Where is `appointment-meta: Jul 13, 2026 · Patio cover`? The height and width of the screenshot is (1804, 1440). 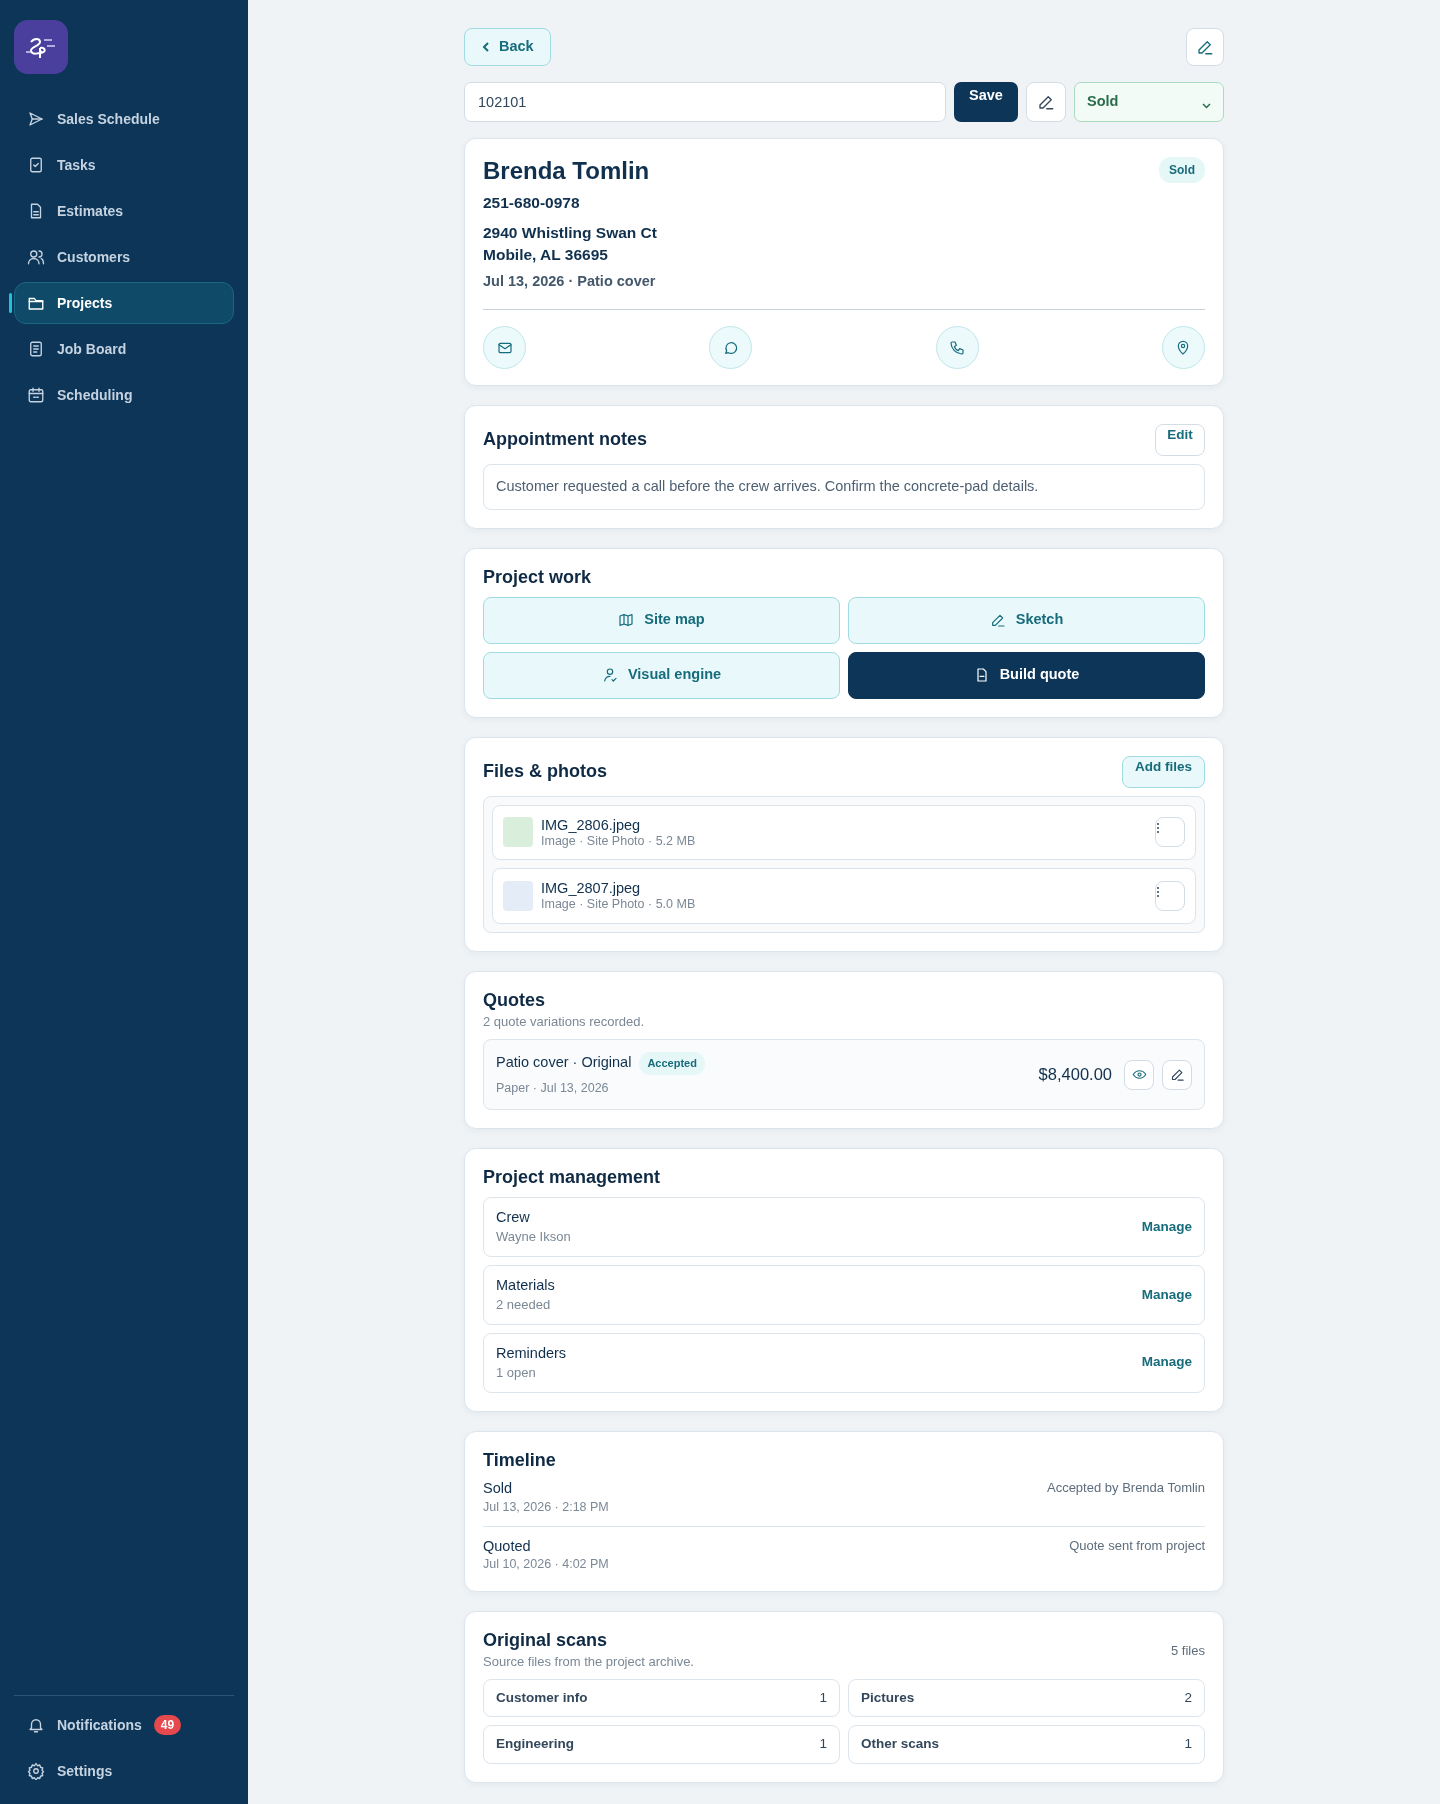 appointment-meta: Jul 13, 2026 · Patio cover is located at coordinates (570, 282).